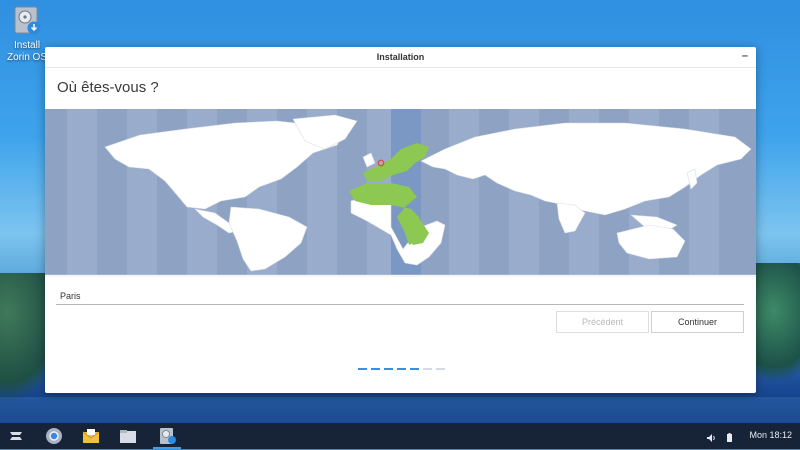 The width and height of the screenshot is (800, 450). I want to click on mail-icon, so click(91, 436).